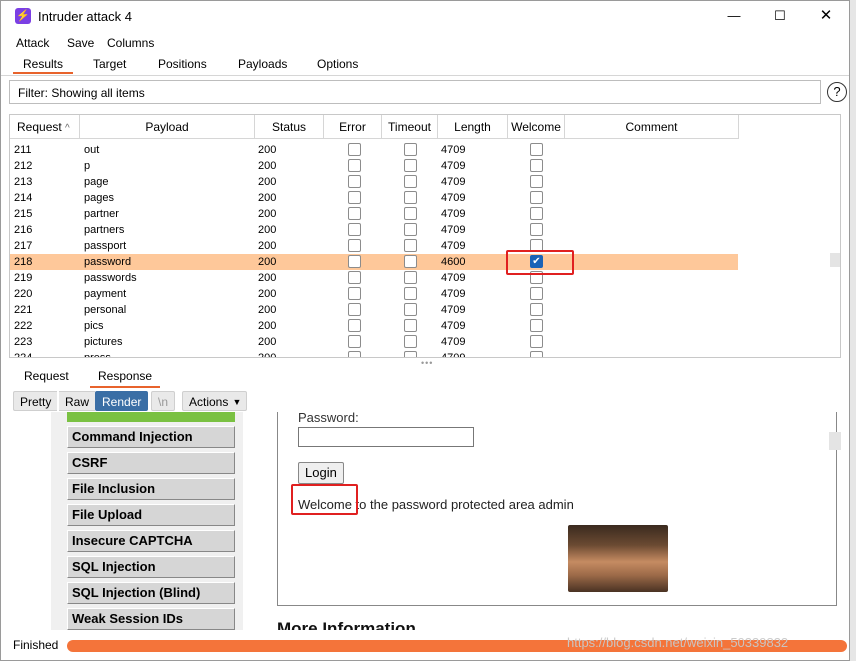 This screenshot has width=856, height=661. Describe the element at coordinates (374, 230) in the screenshot. I see `table-row: 216 partners 200 4709` at that location.